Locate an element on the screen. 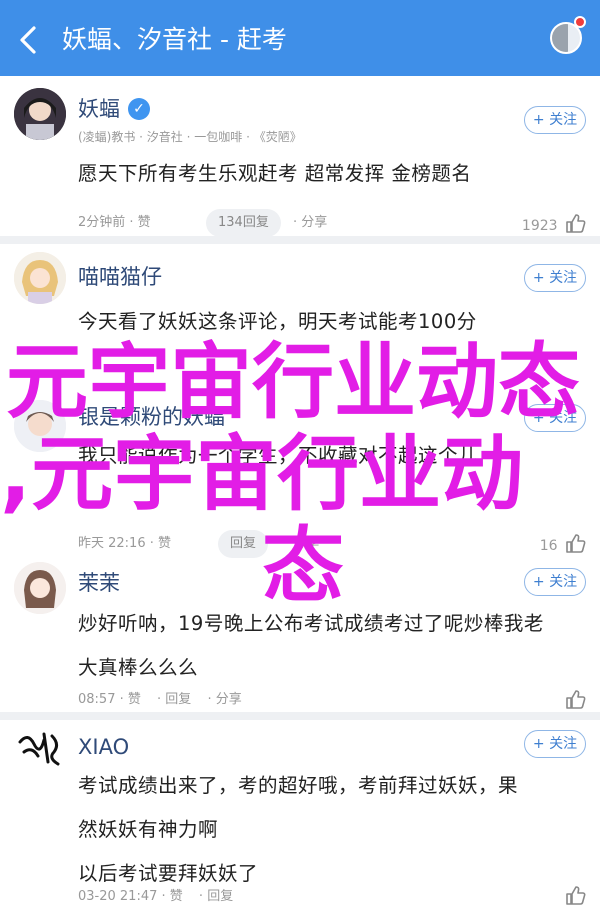 Image resolution: width=600 pixels, height=915 pixels. replies-button: 134回复 is located at coordinates (243, 223).